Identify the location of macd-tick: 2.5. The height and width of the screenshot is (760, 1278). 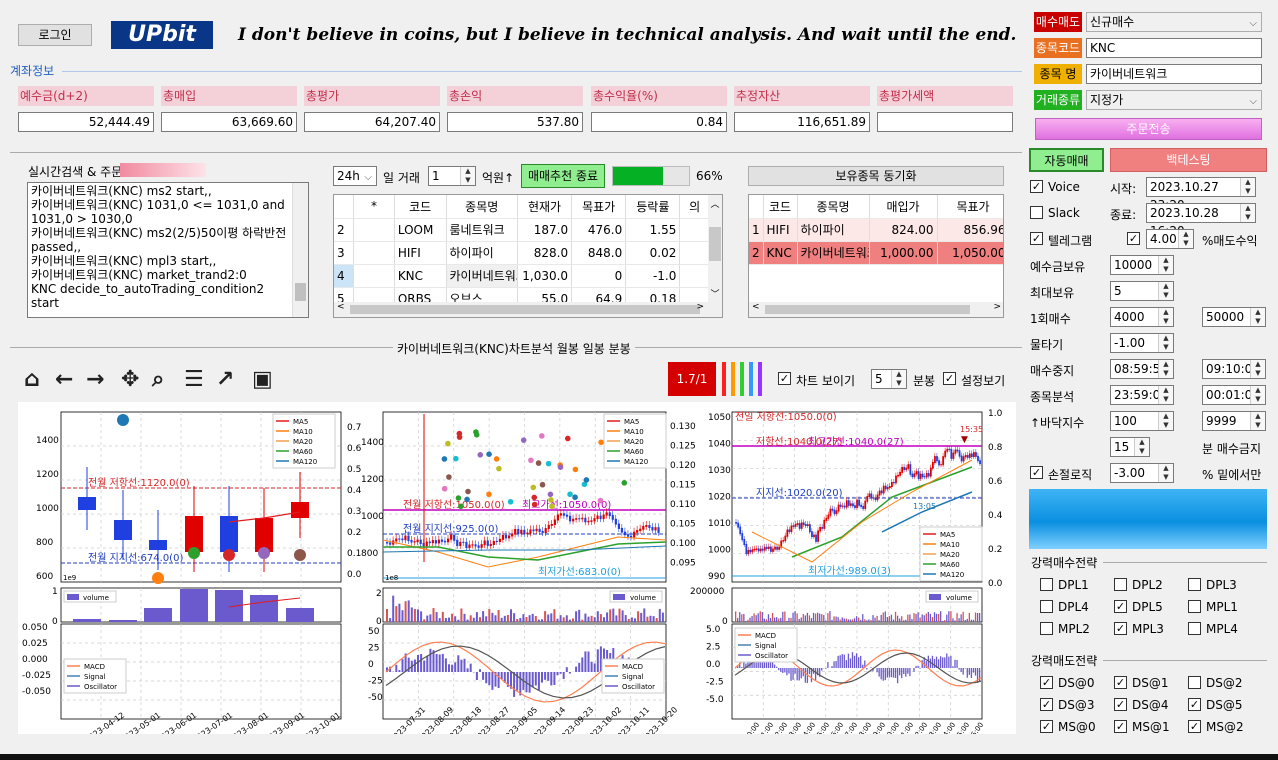
(713, 648).